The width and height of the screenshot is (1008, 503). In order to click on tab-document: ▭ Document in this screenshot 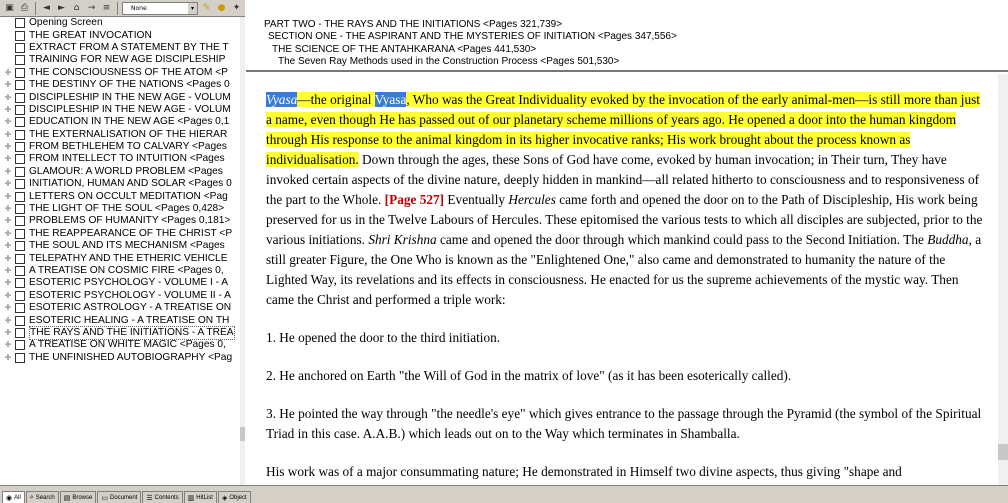, I will do `click(119, 497)`.